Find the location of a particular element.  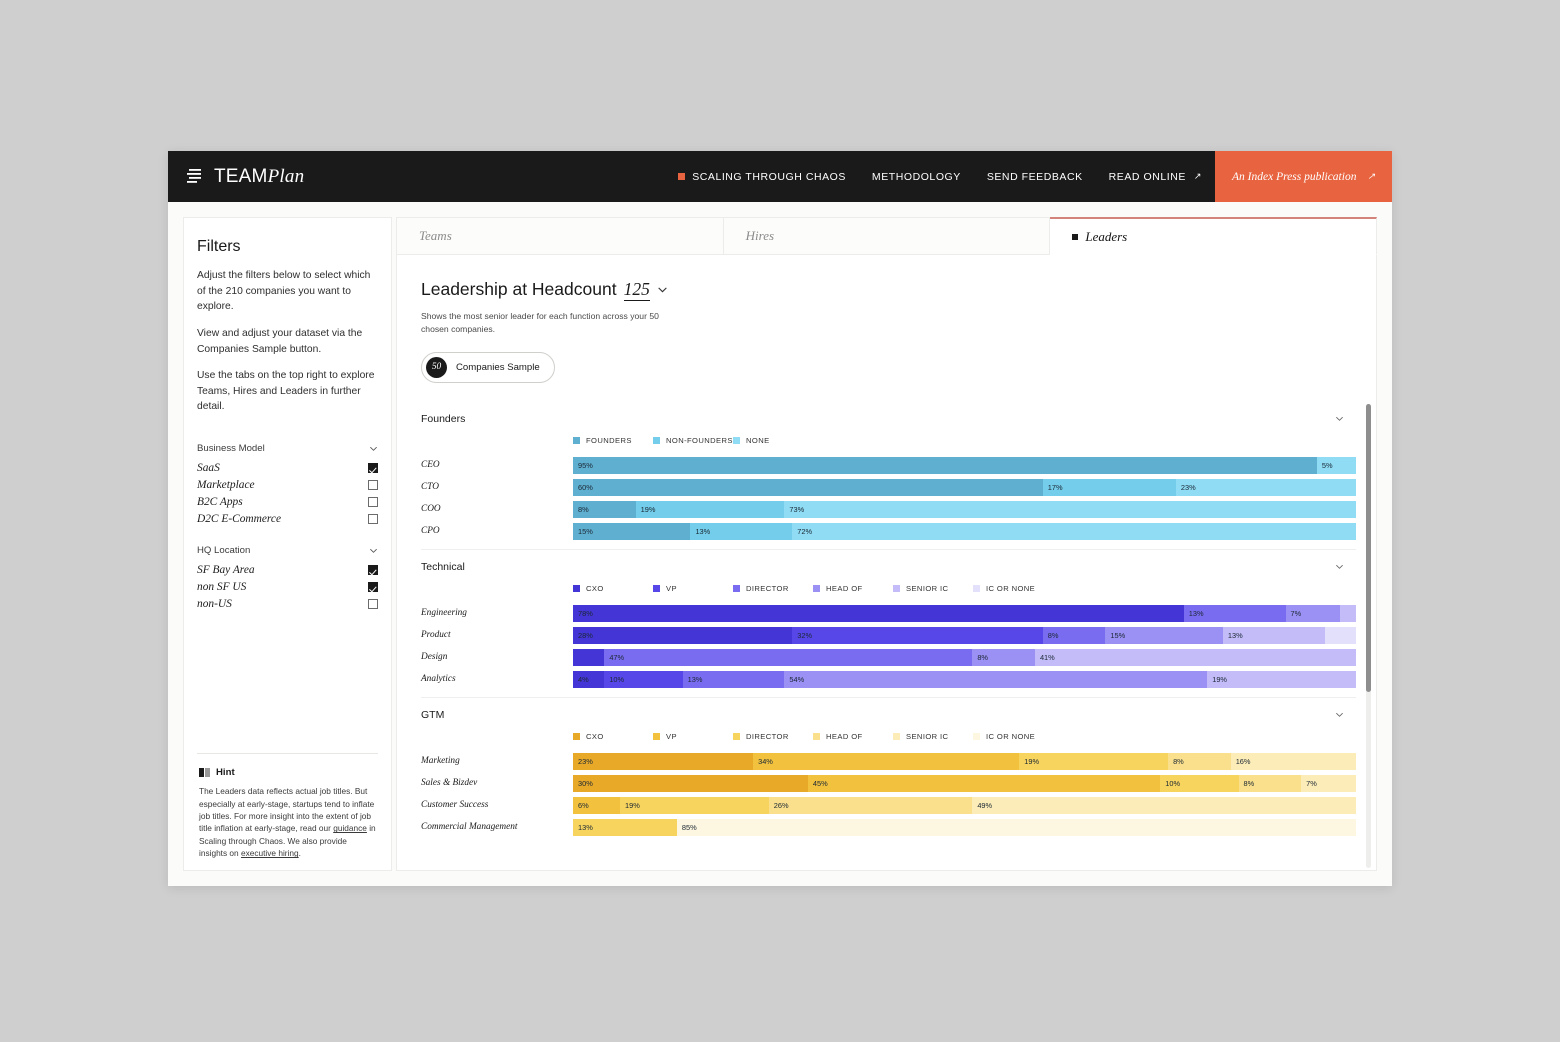

filter-group-business-model-header: Business Model is located at coordinates (287, 448).